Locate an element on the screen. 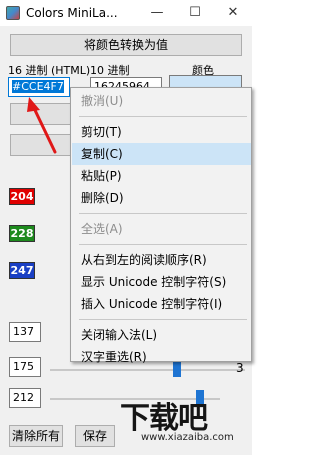 This screenshot has width=320, height=455. menu-item: 插入 Unicode 控制字符(I) is located at coordinates (161, 304).